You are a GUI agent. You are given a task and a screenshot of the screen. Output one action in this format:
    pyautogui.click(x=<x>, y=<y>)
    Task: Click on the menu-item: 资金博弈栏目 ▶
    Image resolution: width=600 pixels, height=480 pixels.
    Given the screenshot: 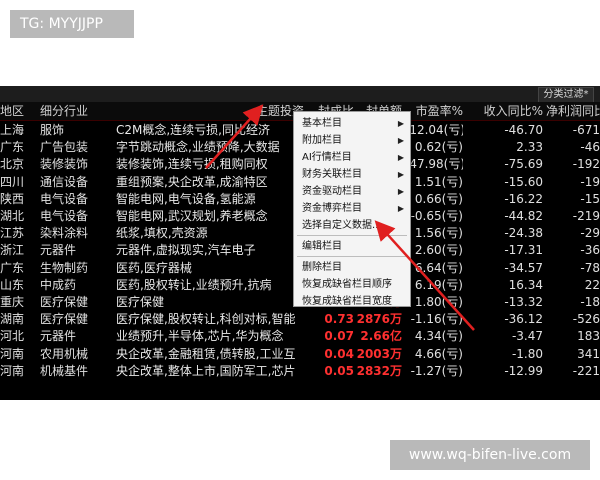 What is the action you would take?
    pyautogui.click(x=352, y=208)
    